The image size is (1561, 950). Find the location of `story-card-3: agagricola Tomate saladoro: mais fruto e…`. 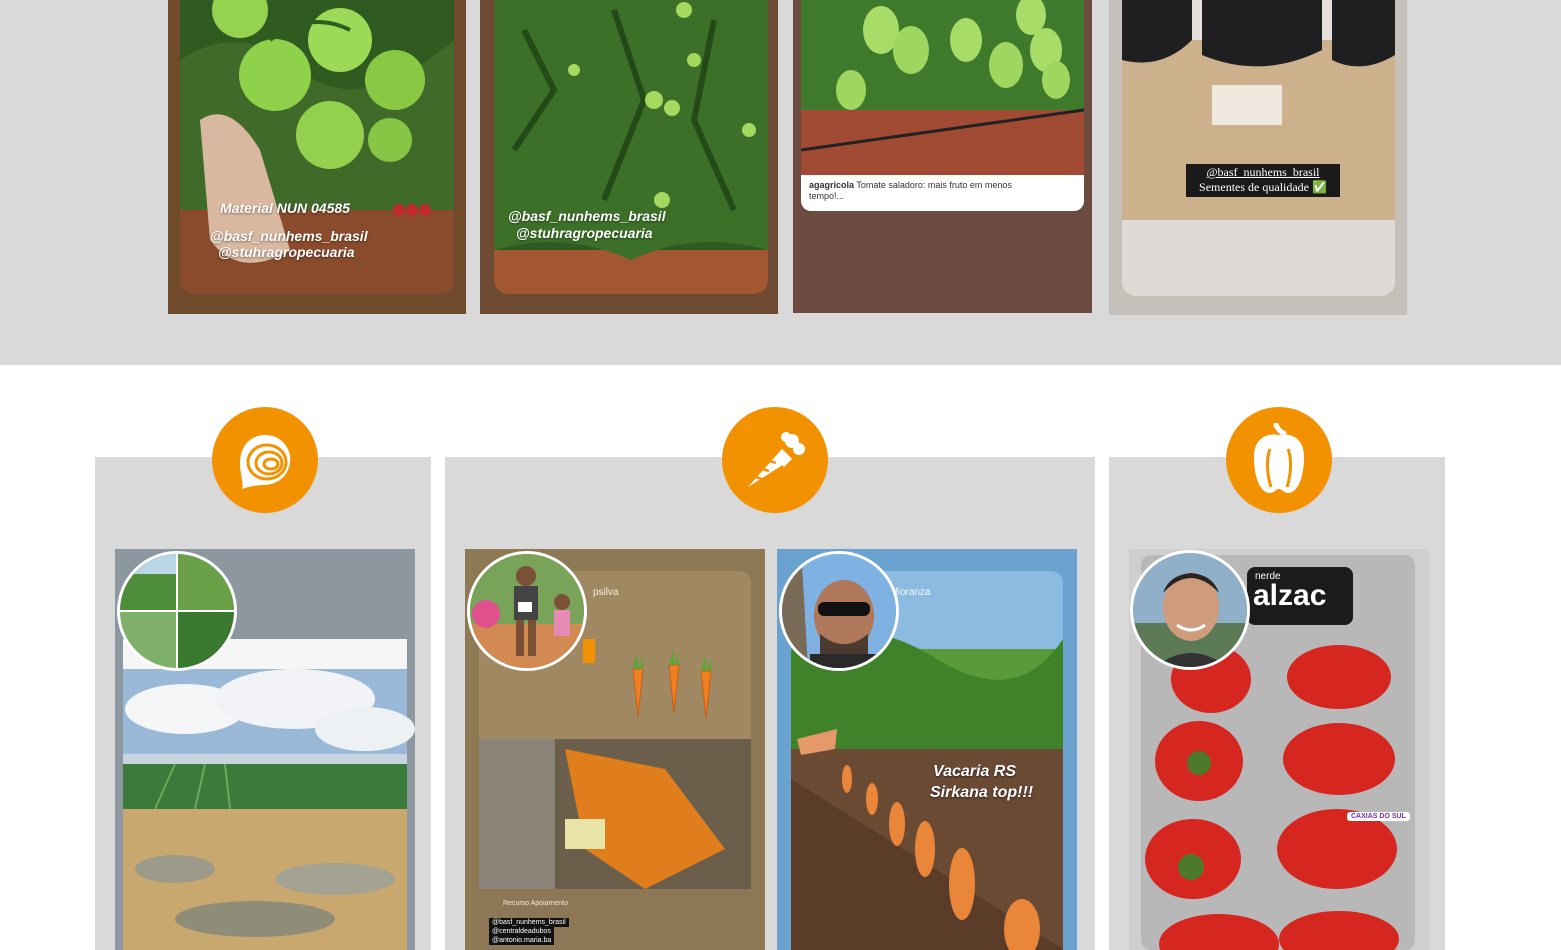

story-card-3: agagricola Tomate saladoro: mais fruto e… is located at coordinates (942, 156).